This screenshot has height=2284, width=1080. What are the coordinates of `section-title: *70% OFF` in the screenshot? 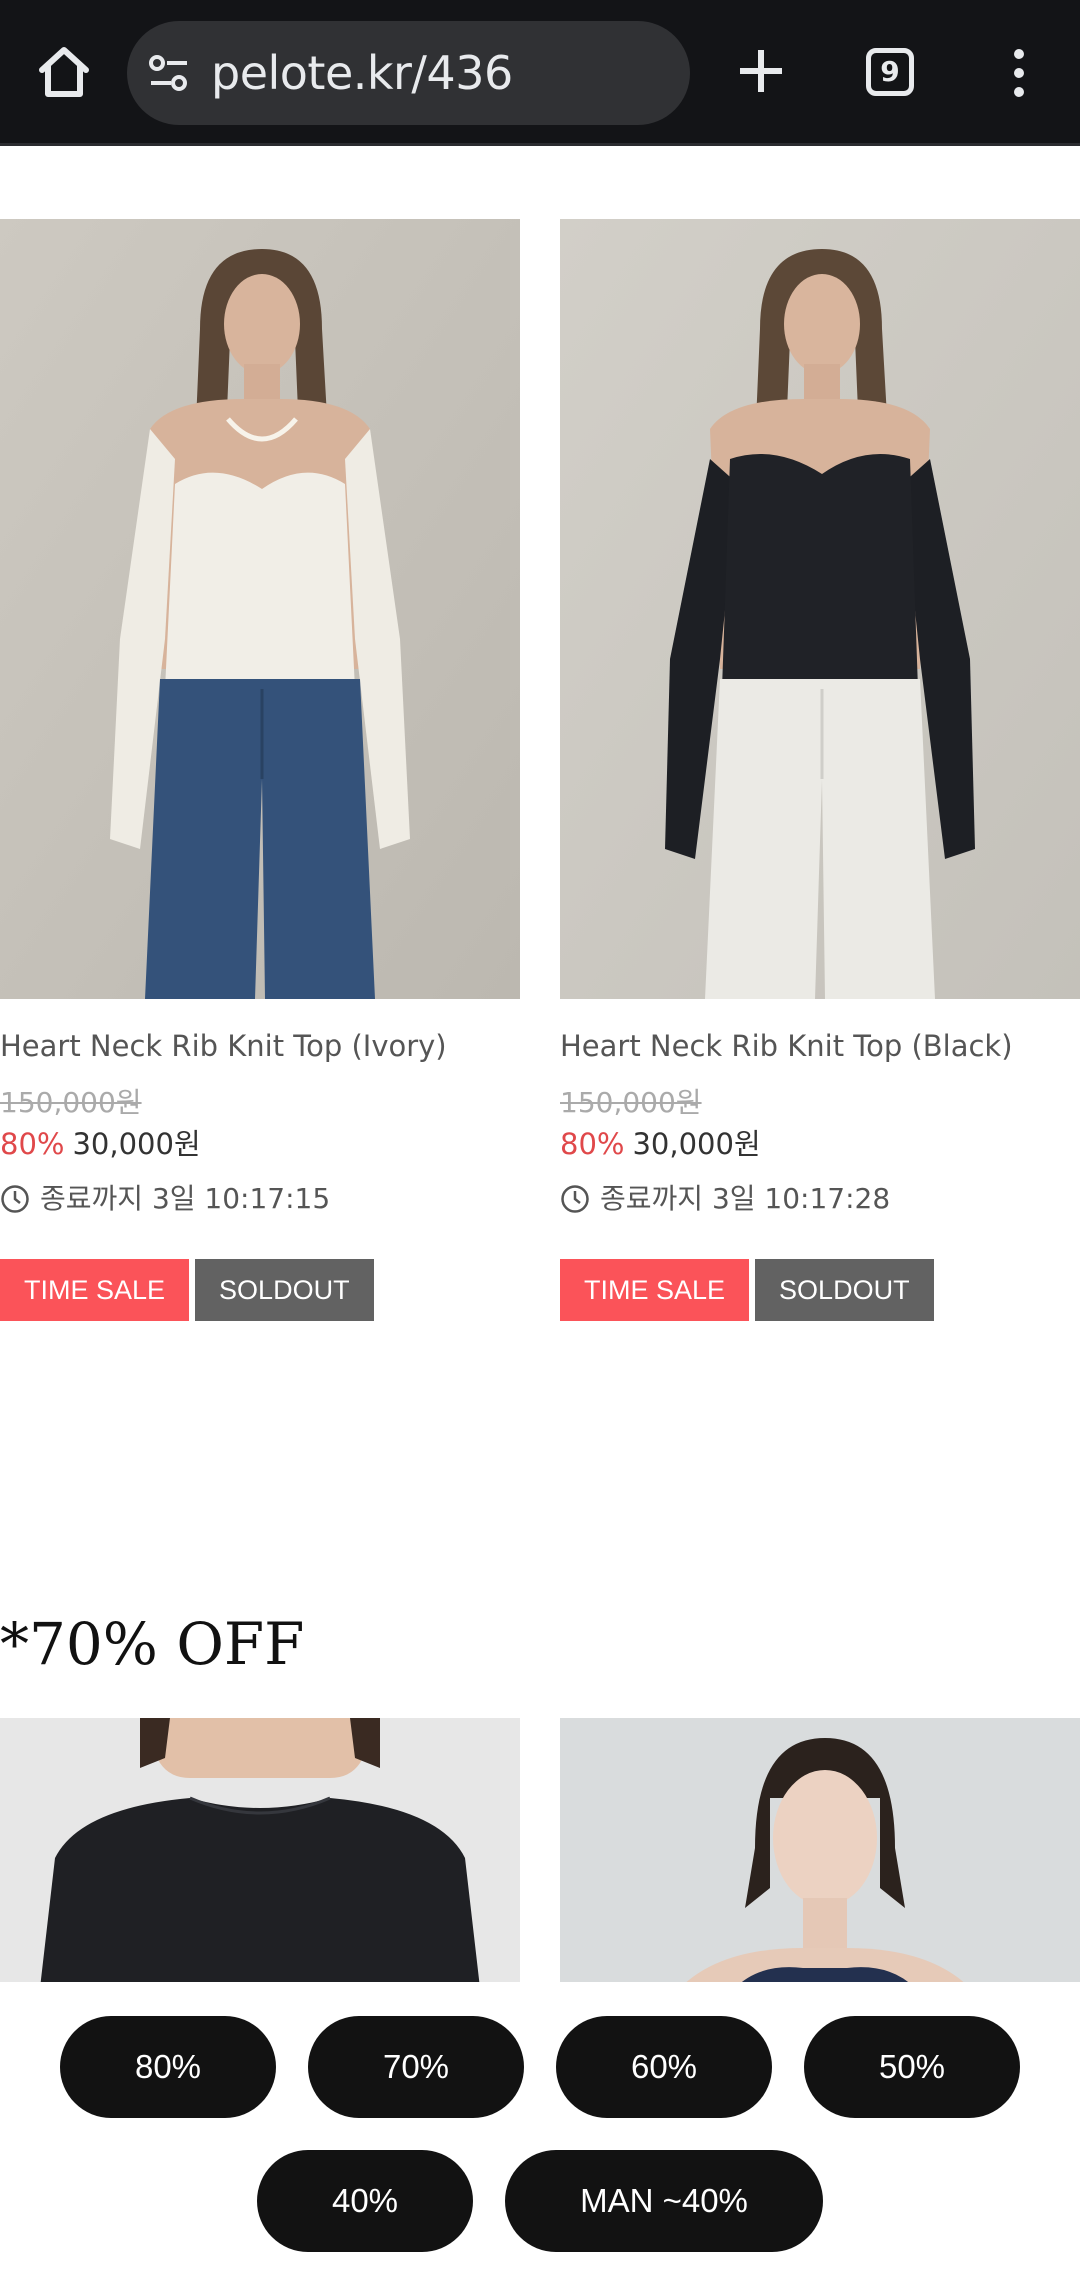 It's located at (152, 1644).